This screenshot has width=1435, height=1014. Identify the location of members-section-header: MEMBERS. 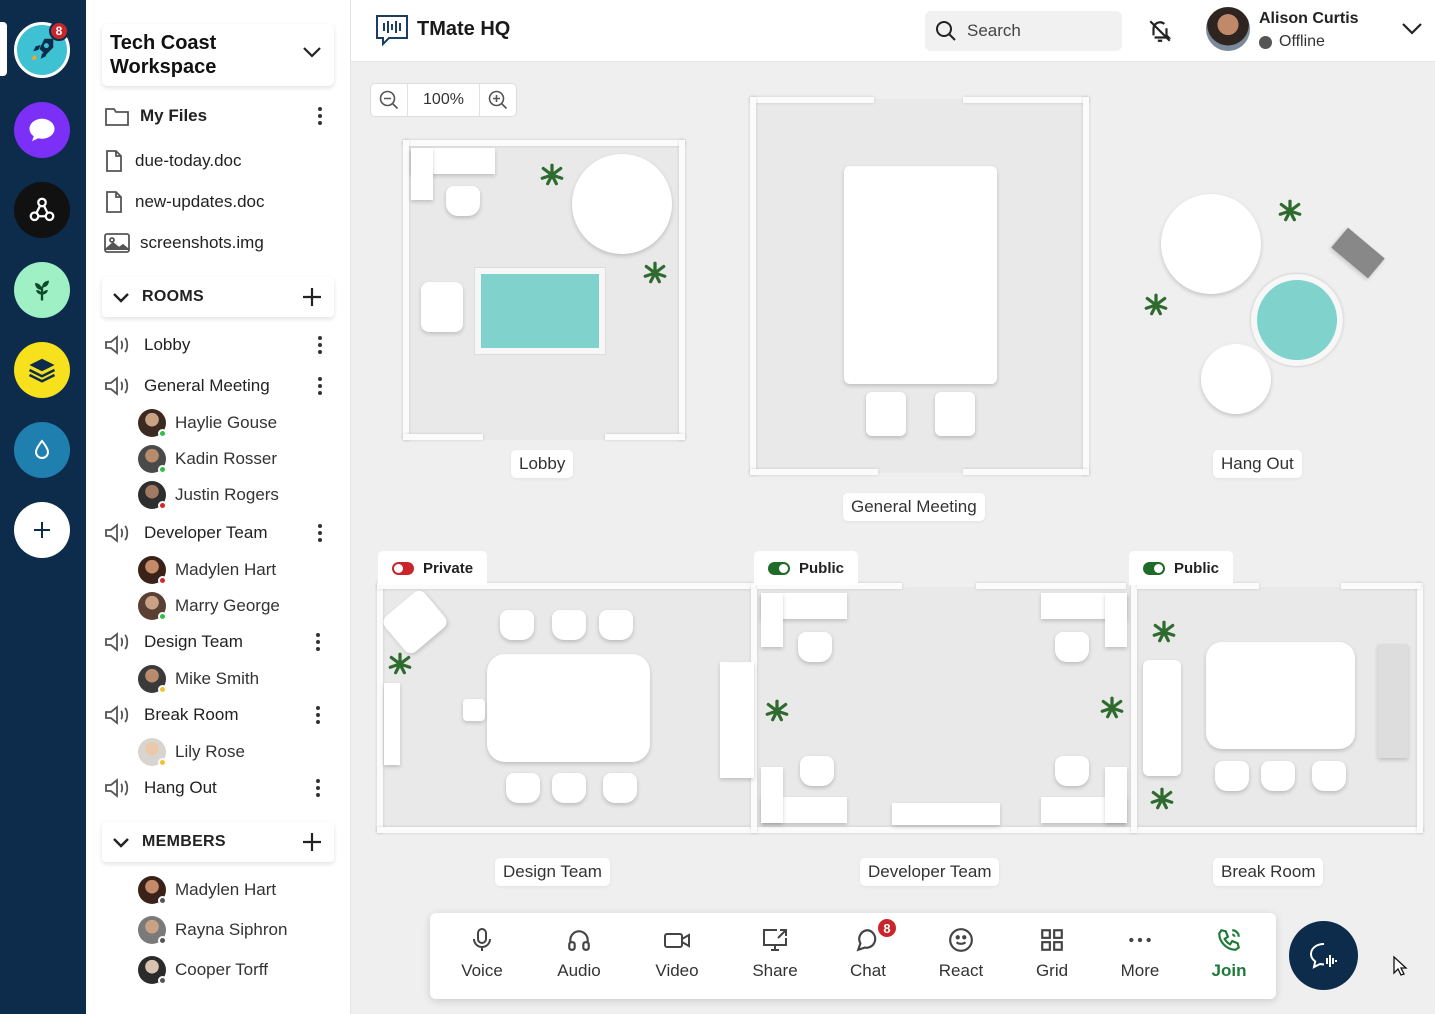
(218, 842).